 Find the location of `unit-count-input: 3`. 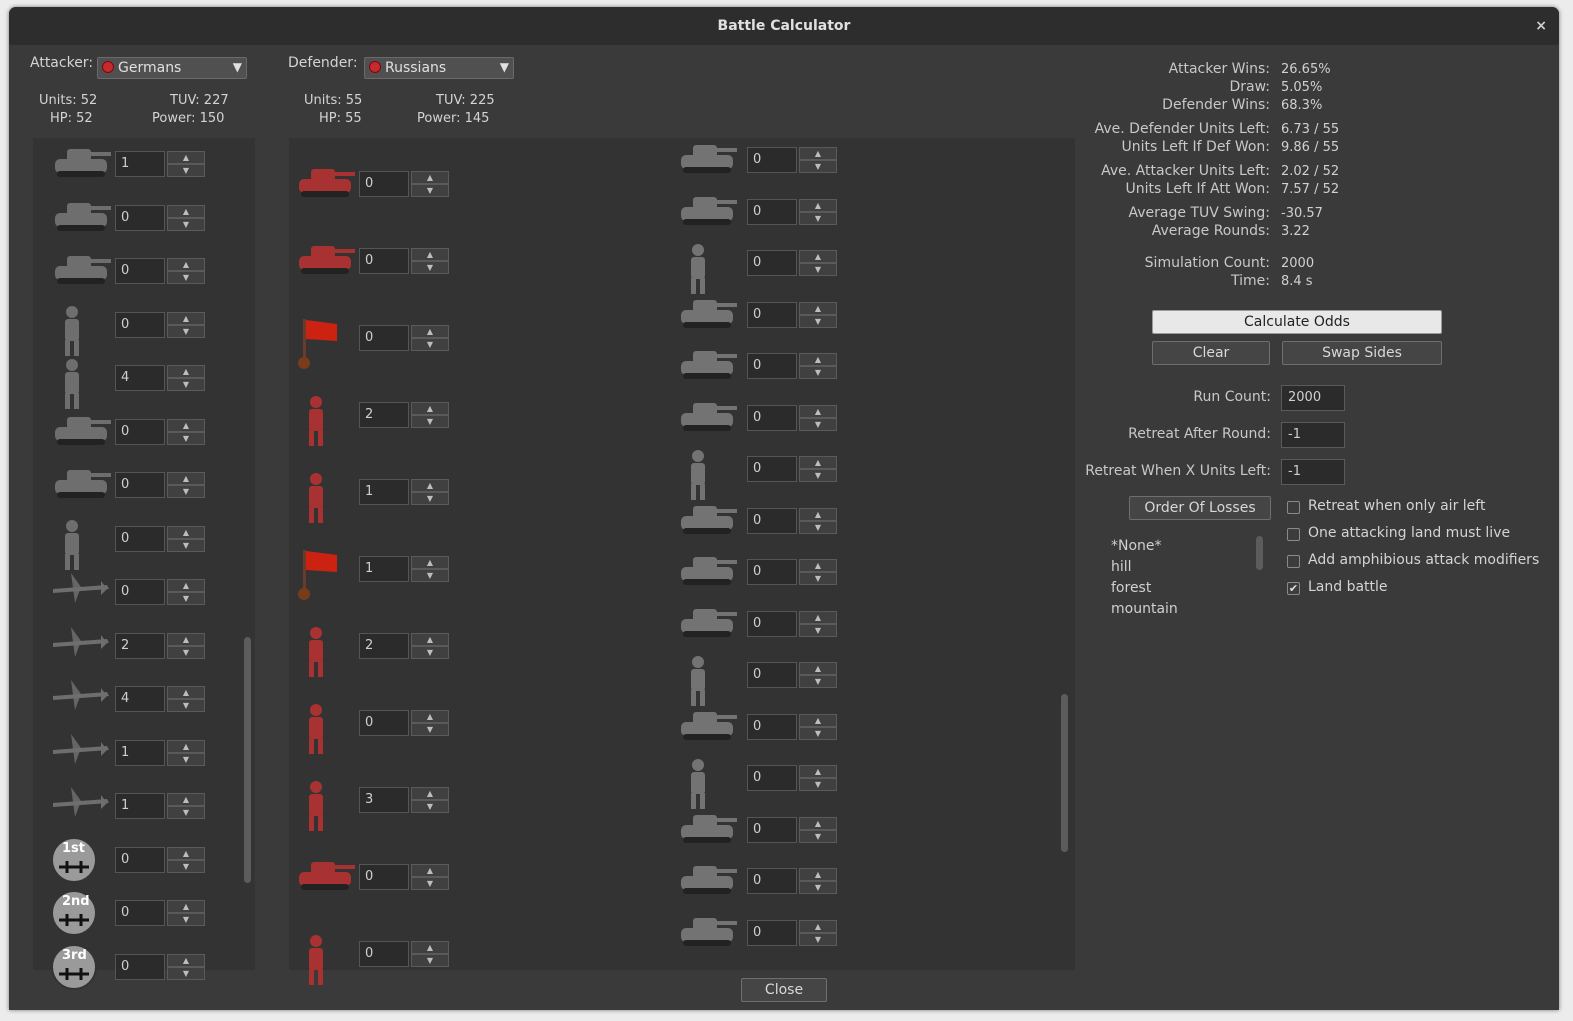

unit-count-input: 3 is located at coordinates (384, 800).